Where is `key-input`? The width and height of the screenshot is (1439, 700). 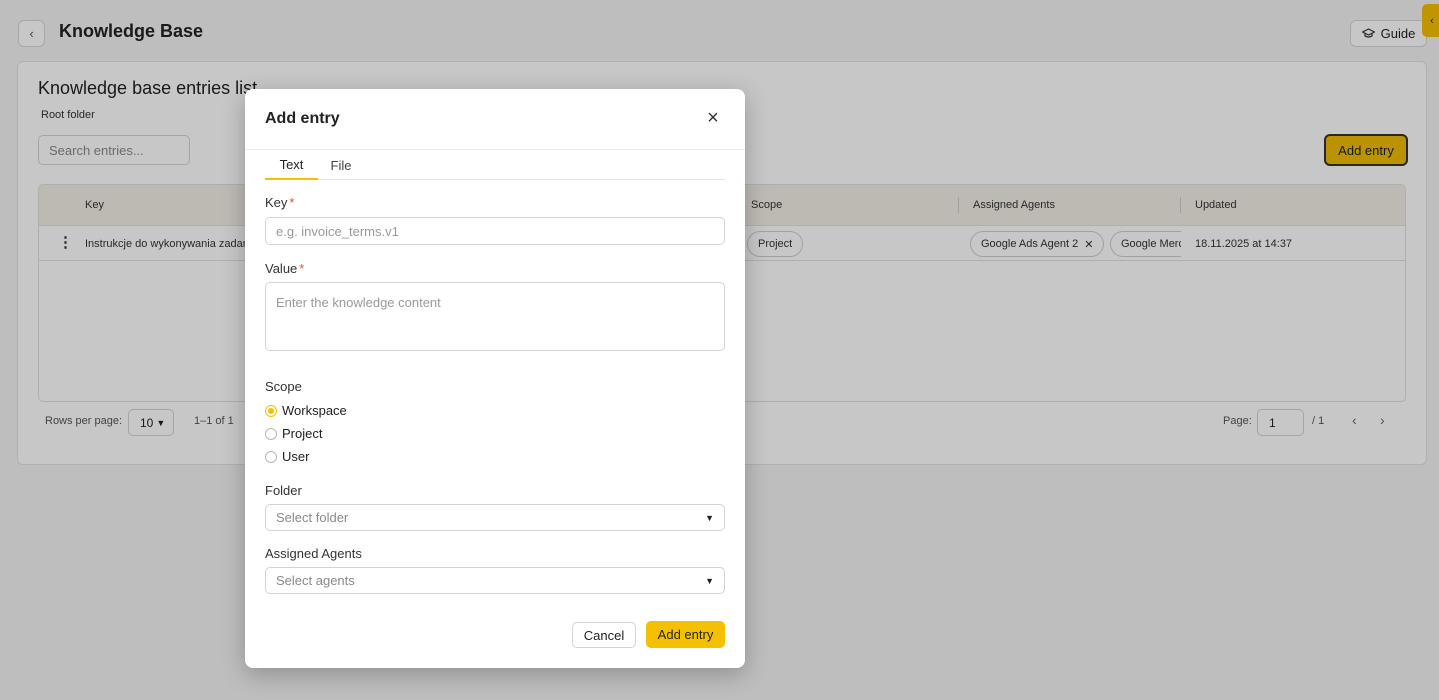 key-input is located at coordinates (495, 231).